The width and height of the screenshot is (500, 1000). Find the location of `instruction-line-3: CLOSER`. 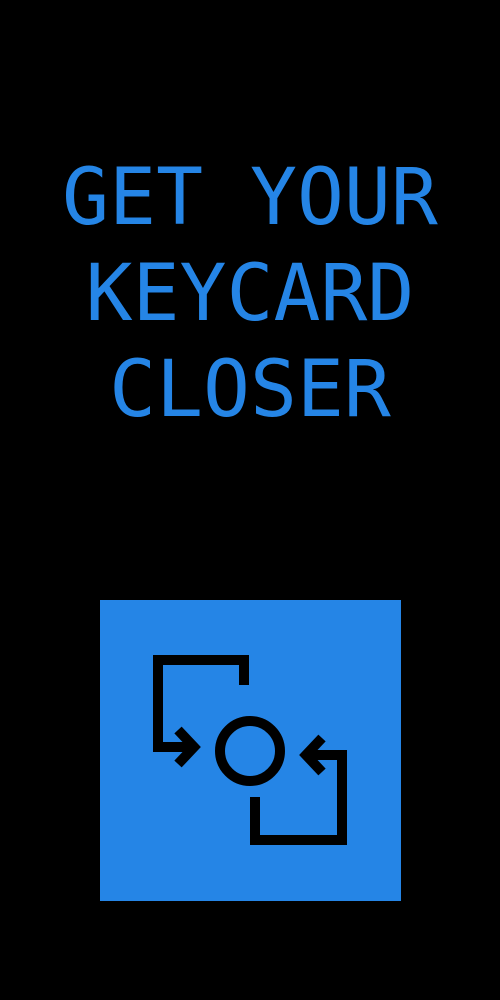

instruction-line-3: CLOSER is located at coordinates (250, 390).